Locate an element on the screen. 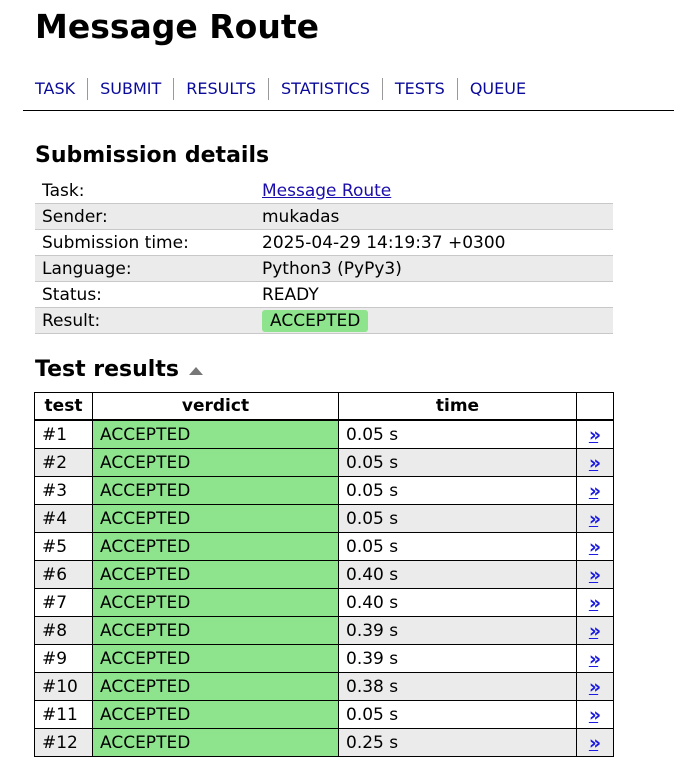 Image resolution: width=674 pixels, height=776 pixels. table-row: #8 ACCEPTED 0.39 s » is located at coordinates (324, 630).